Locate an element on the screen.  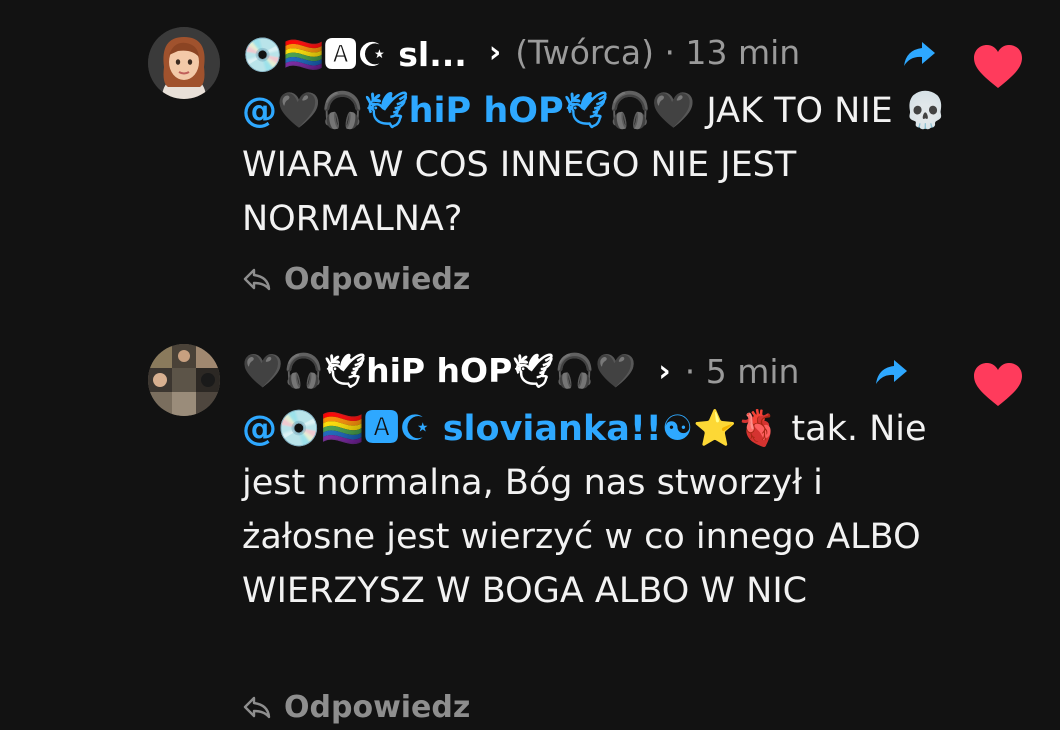
comment-meta: (Twórca) · 13 min is located at coordinates (658, 52).